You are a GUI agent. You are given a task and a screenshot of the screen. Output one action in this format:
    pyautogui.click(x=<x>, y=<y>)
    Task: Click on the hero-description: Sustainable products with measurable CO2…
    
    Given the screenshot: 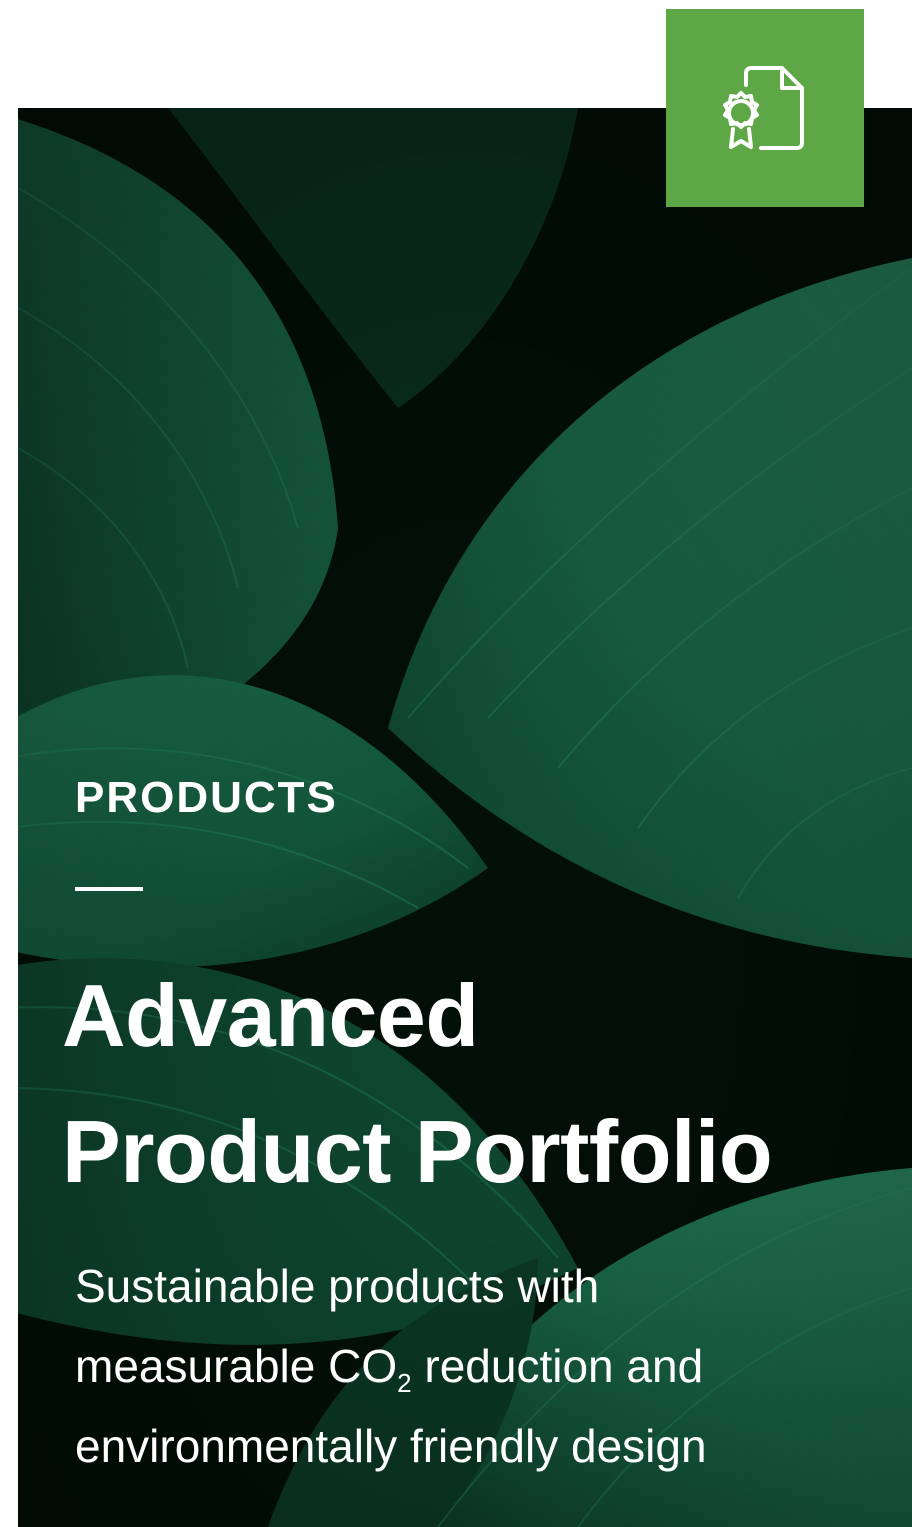 What is the action you would take?
    pyautogui.click(x=391, y=1366)
    